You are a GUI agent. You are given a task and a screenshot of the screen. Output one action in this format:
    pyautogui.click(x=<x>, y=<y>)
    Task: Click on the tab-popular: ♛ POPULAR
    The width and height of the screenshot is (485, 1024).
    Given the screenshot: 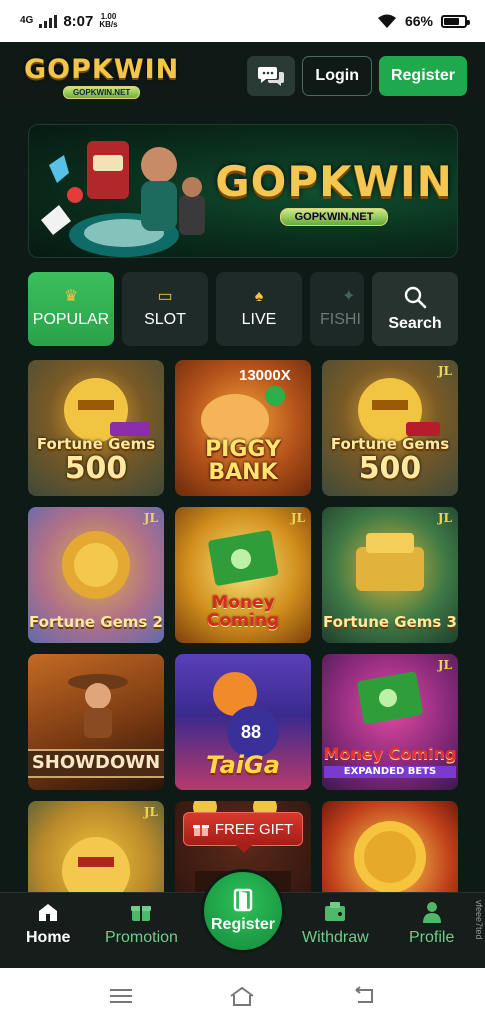 What is the action you would take?
    pyautogui.click(x=71, y=309)
    